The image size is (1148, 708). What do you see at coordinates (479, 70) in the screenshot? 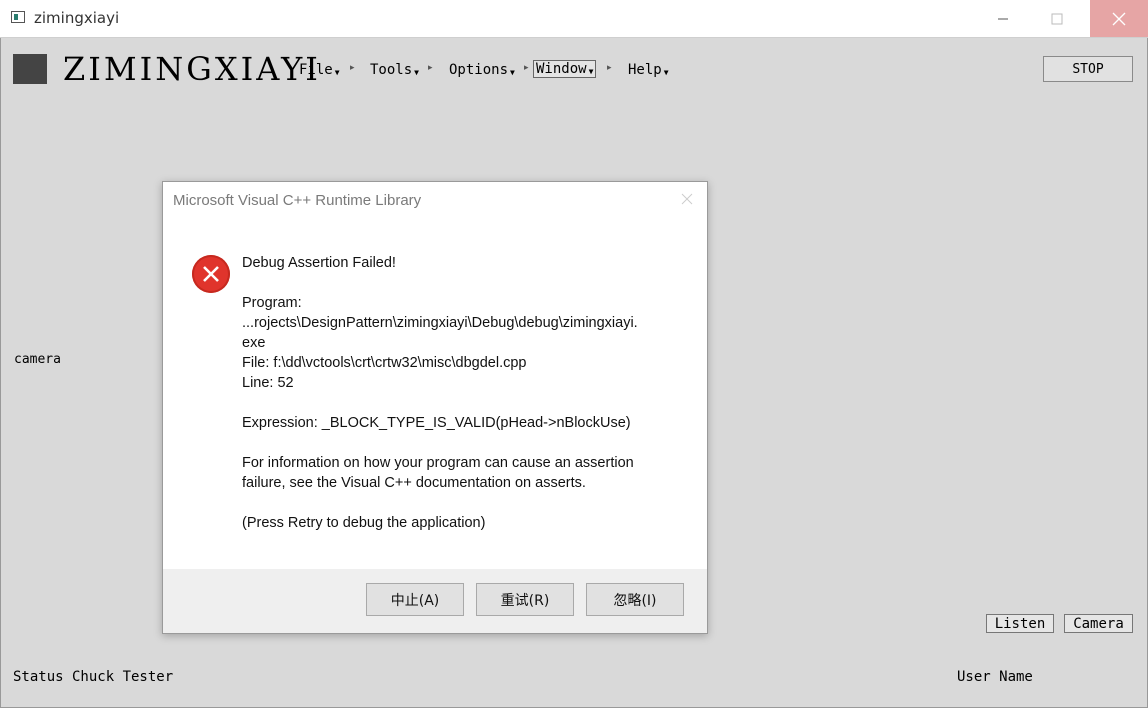
I see `menu-options-label: Options` at bounding box center [479, 70].